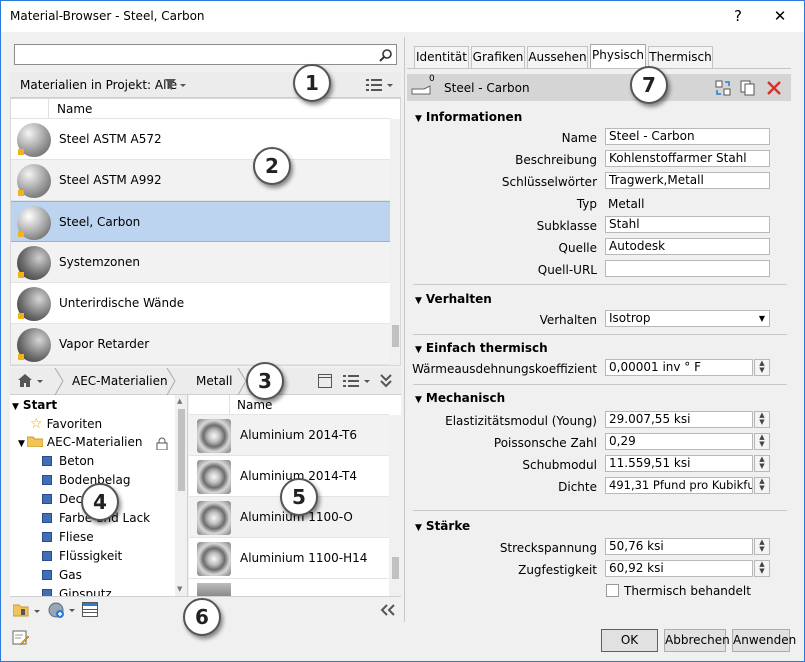  What do you see at coordinates (86, 480) in the screenshot?
I see `tree-item-category: Bodenbelag` at bounding box center [86, 480].